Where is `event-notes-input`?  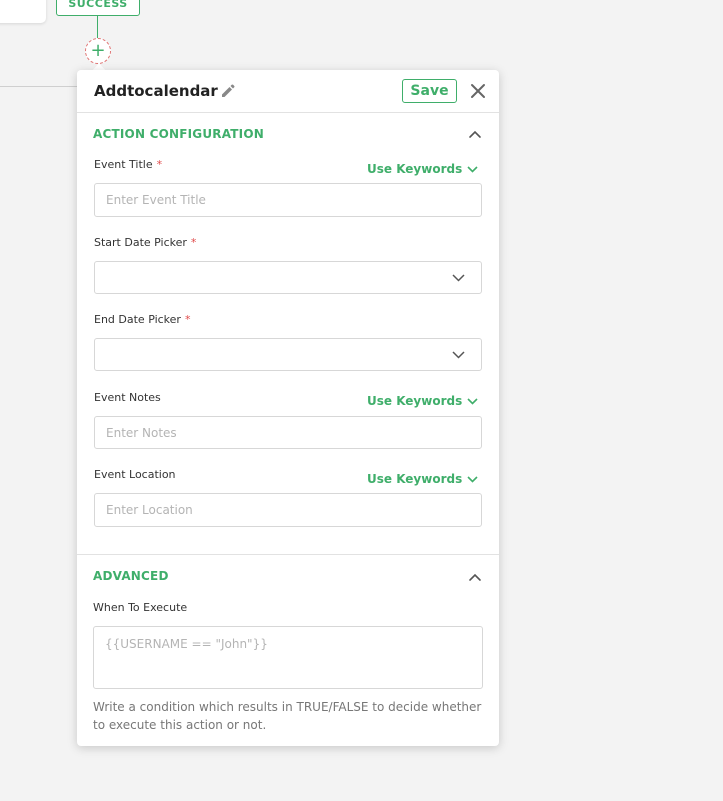
event-notes-input is located at coordinates (288, 432).